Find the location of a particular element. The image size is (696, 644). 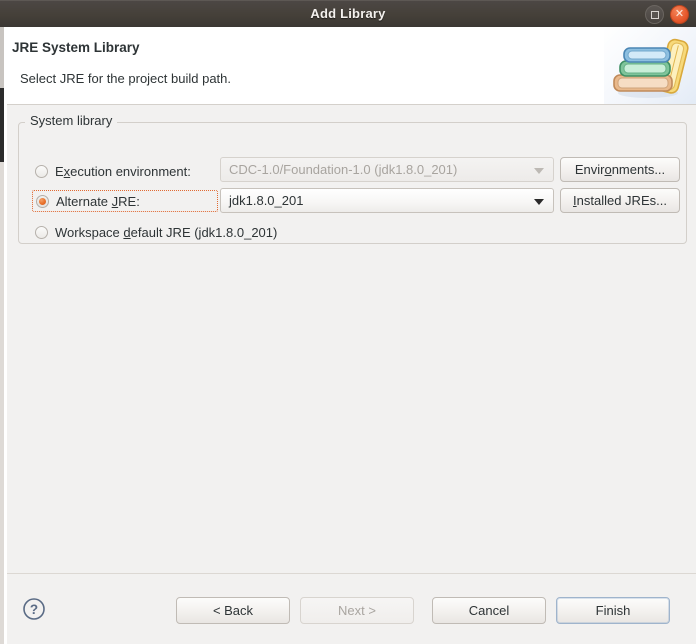

next-button-label: Next > is located at coordinates (357, 610).